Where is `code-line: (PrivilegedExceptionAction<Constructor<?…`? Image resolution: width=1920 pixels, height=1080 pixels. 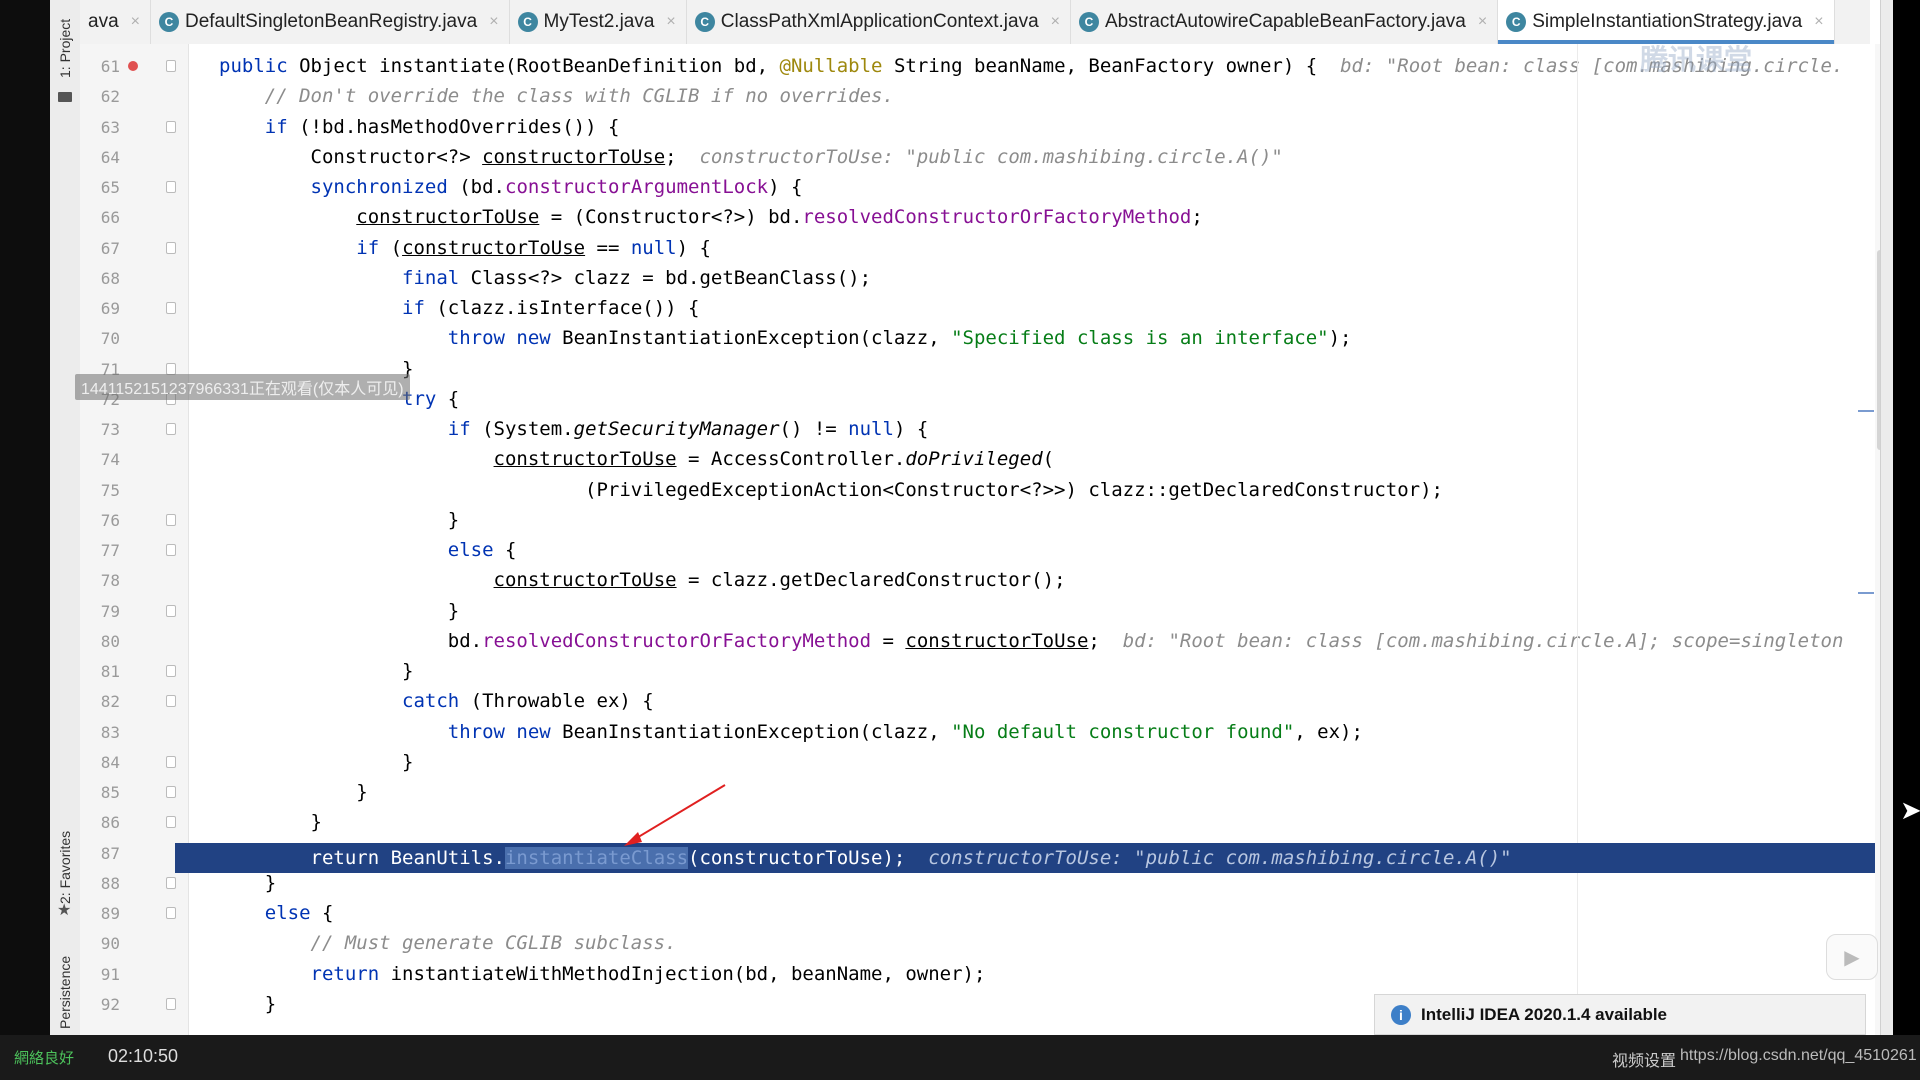 code-line: (PrivilegedExceptionAction<Constructor<?… is located at coordinates (831, 490).